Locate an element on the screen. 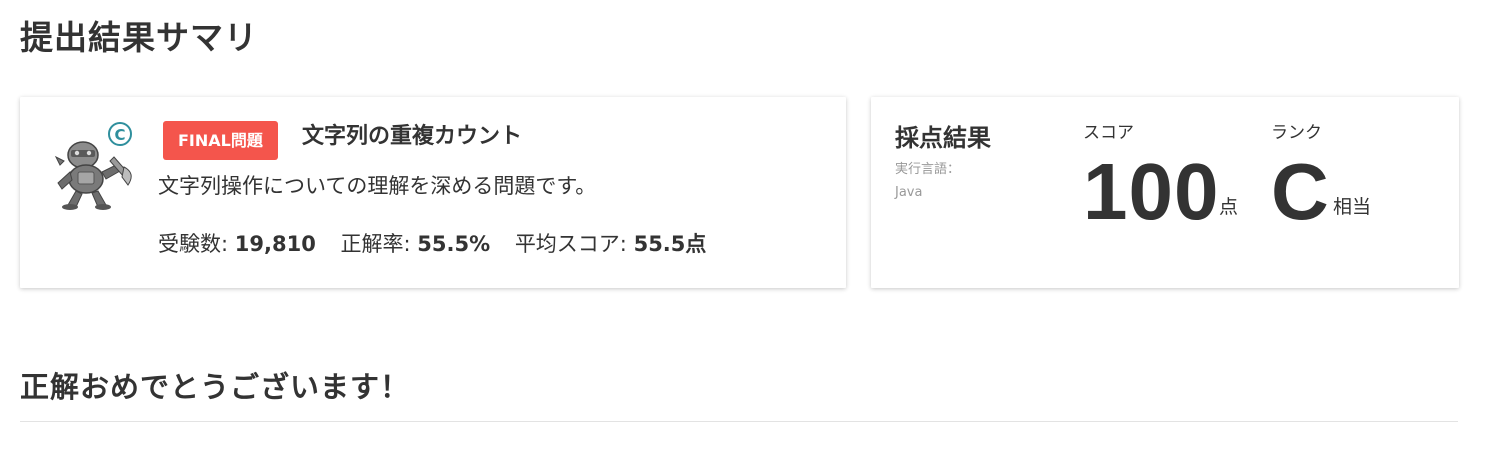 This screenshot has width=1489, height=460. language-value: Java is located at coordinates (909, 192).